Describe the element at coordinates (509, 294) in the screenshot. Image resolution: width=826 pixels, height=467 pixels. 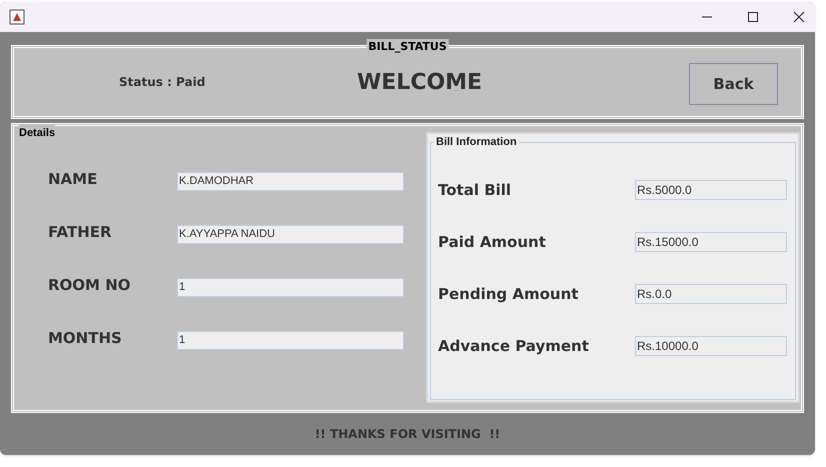
I see `field-label: Pending Amount` at that location.